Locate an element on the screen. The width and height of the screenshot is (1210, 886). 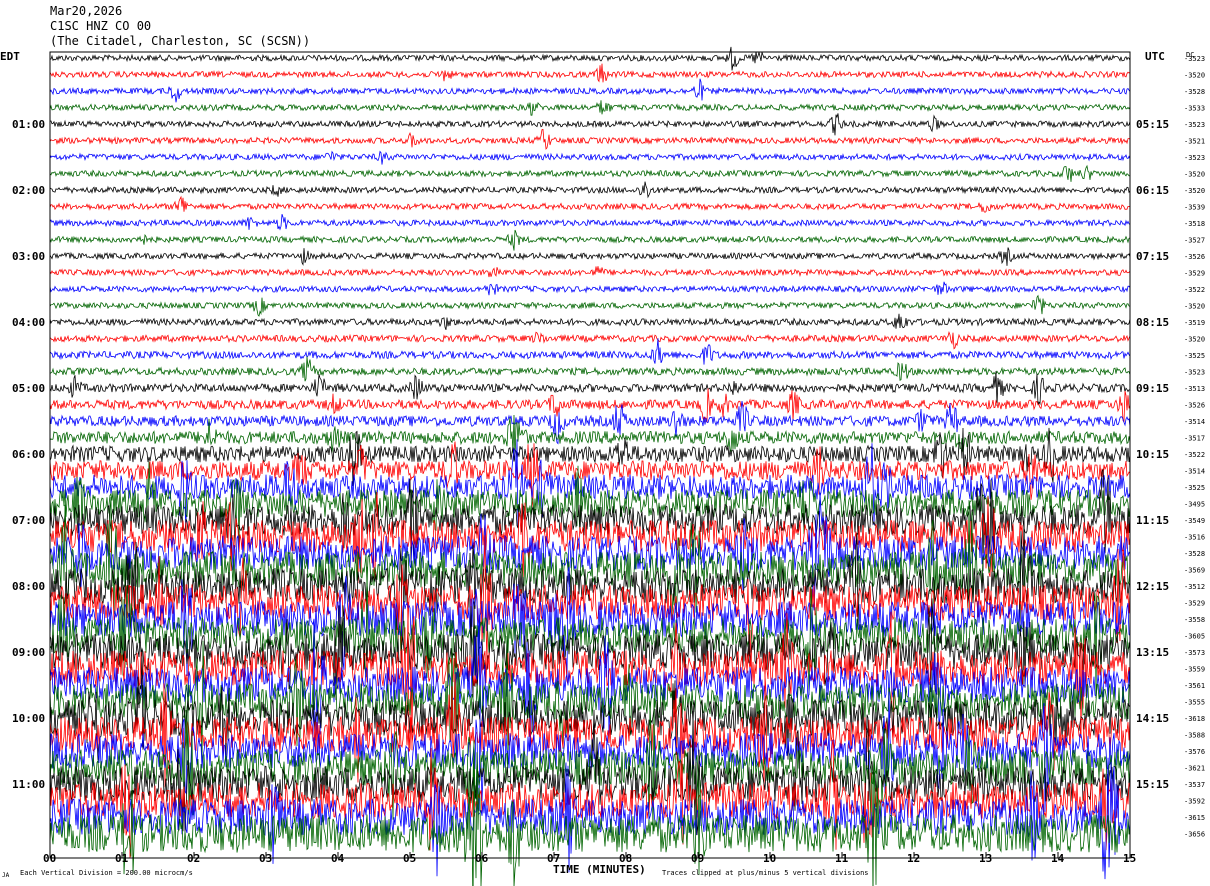
dc-offset-label: -3537 is located at coordinates (1194, 785).